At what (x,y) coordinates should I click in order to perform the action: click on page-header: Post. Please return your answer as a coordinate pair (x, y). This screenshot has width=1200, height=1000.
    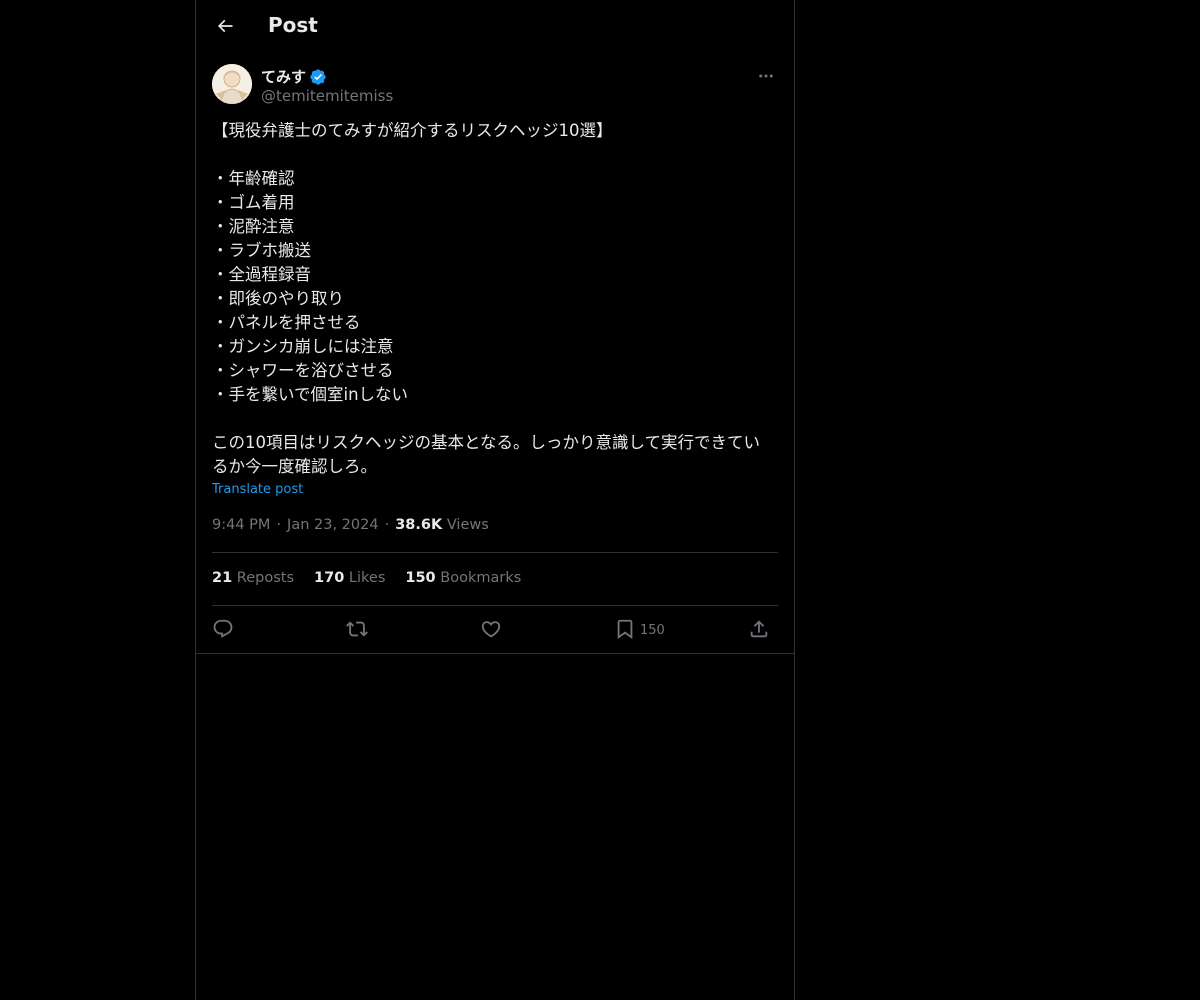
    Looking at the image, I should click on (495, 26).